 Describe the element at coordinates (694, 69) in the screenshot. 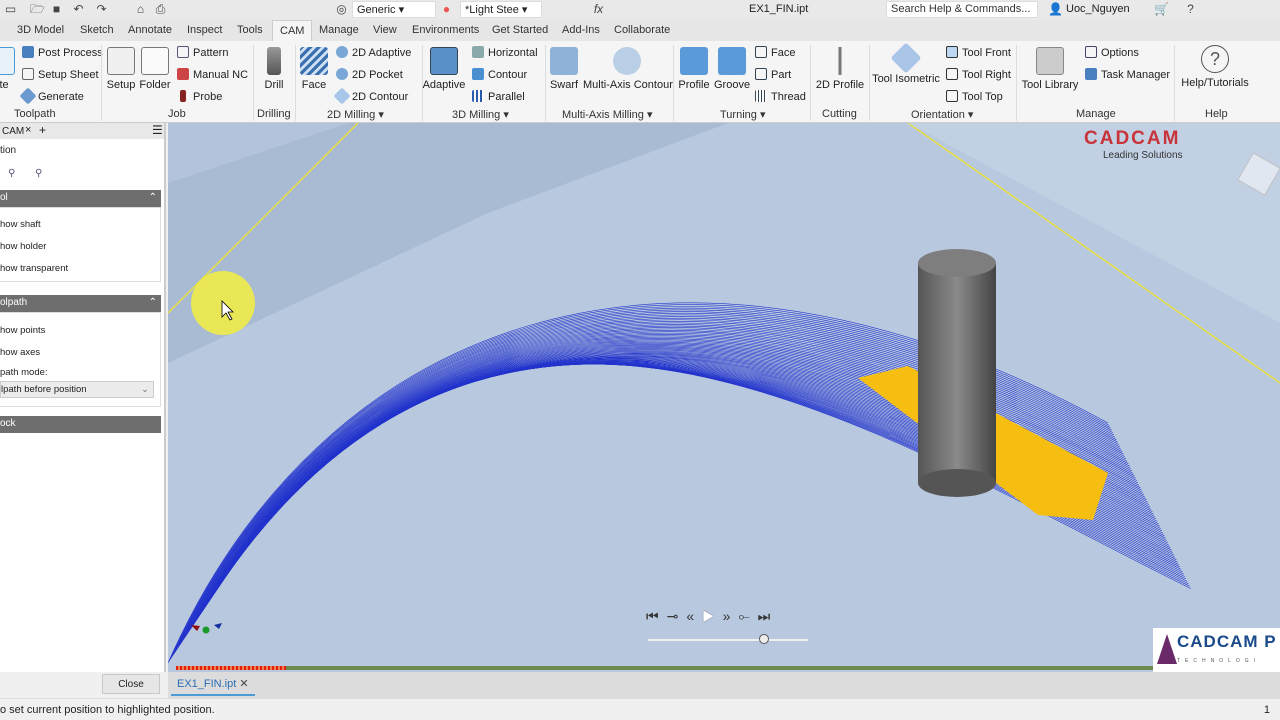

I see `profile-button: Profile` at that location.